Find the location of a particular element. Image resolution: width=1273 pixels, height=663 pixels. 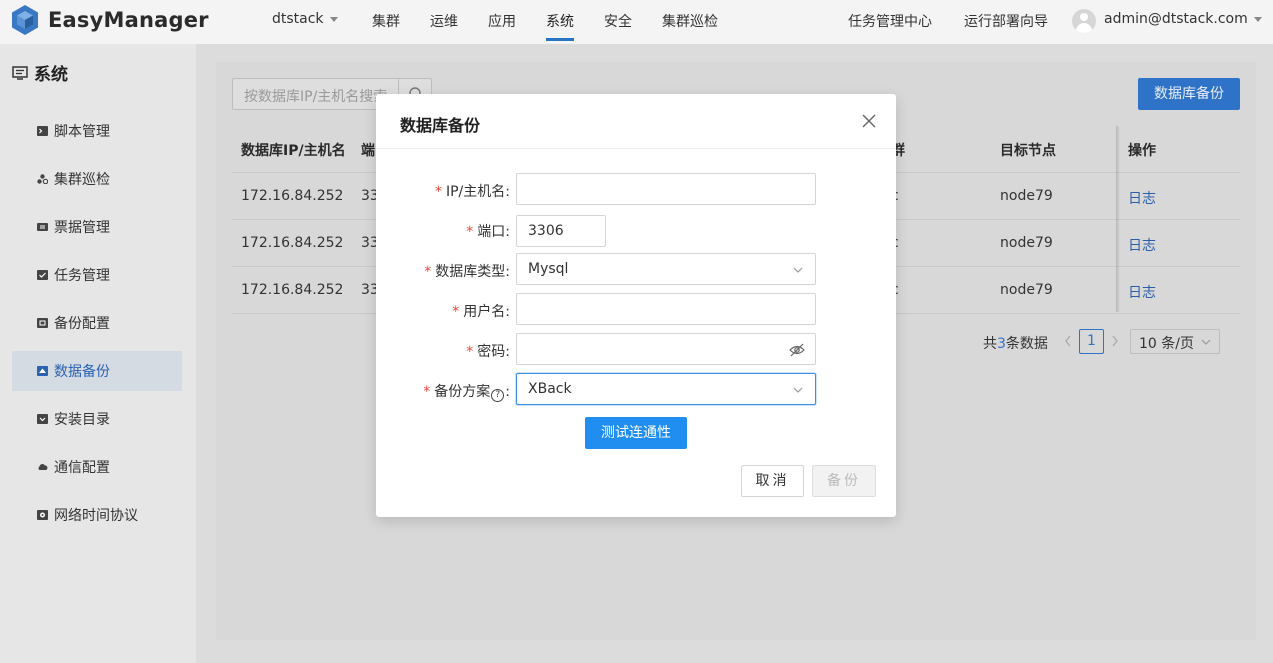

host-label: * IP/主机名: is located at coordinates (472, 191).